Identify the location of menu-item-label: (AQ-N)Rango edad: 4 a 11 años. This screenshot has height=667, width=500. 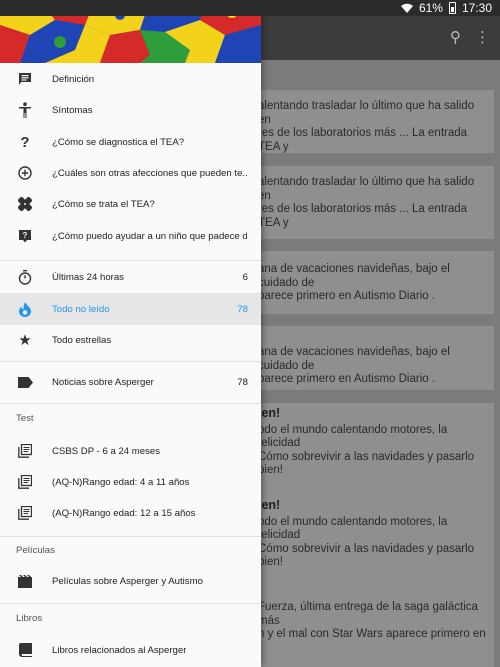
(121, 482).